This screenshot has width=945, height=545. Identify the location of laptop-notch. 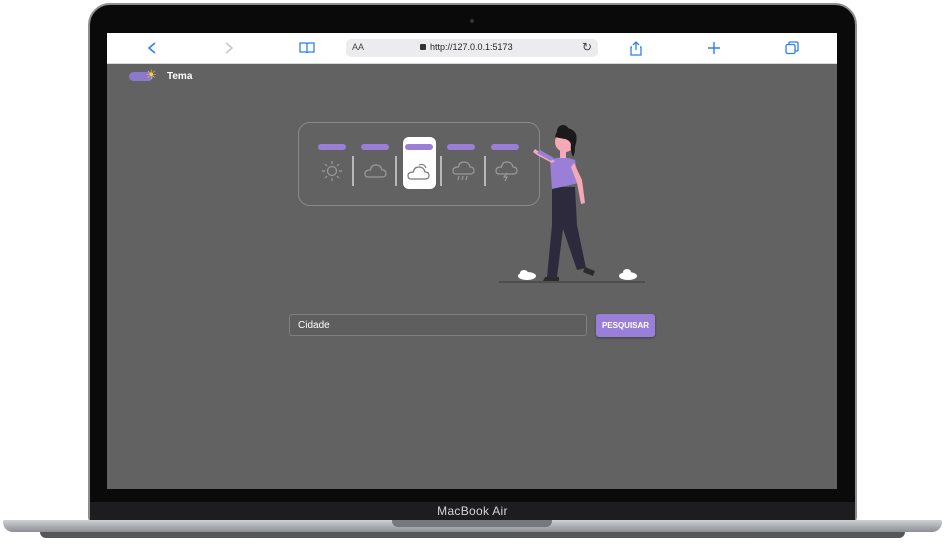
(472, 523).